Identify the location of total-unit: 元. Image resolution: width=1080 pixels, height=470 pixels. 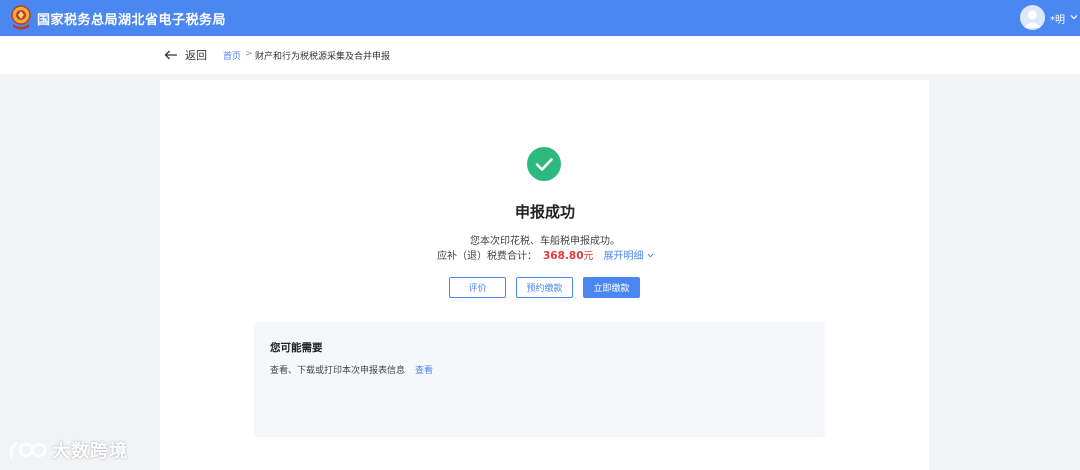
(588, 256).